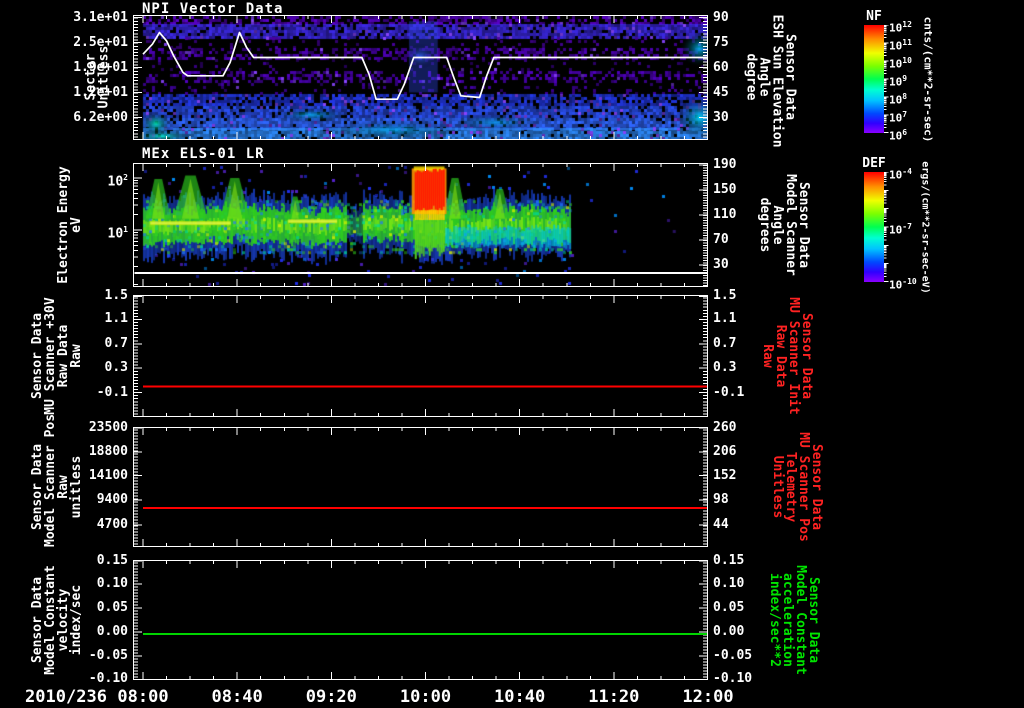  I want to click on panel-mu-scanner-30v, so click(420, 356).